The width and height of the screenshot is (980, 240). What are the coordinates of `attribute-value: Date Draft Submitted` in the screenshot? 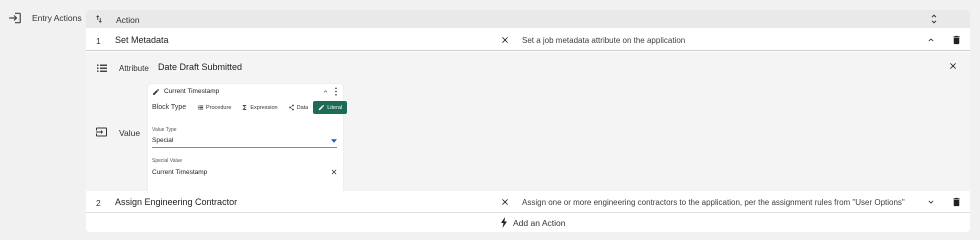 It's located at (200, 67).